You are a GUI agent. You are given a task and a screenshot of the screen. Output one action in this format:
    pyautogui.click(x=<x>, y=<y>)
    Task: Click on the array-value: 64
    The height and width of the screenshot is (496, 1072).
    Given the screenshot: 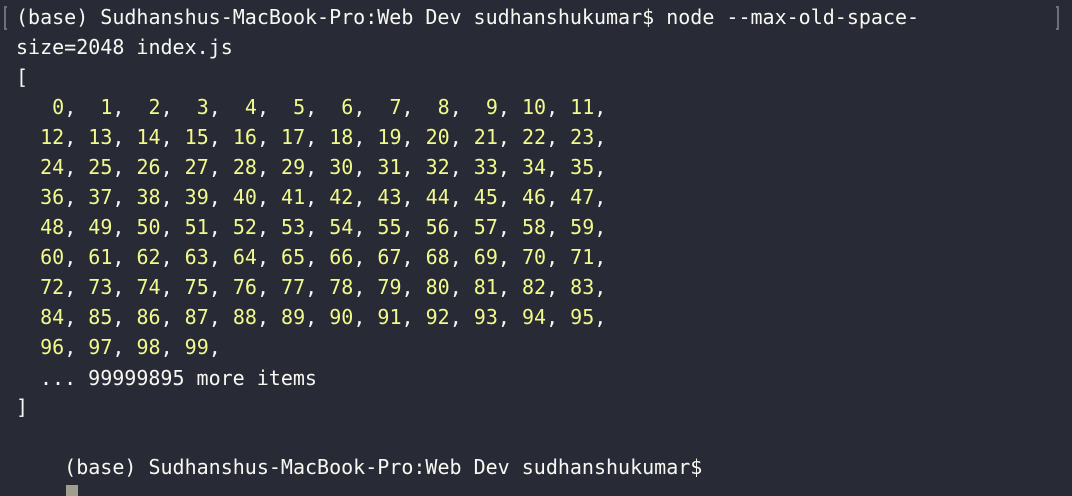 What is the action you would take?
    pyautogui.click(x=244, y=257)
    